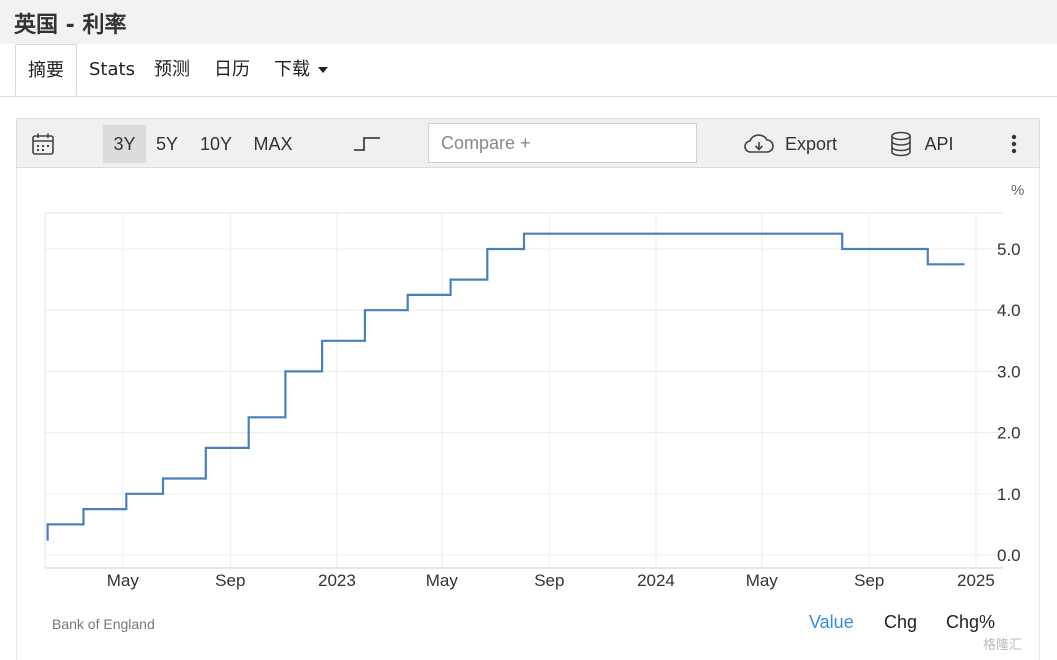  What do you see at coordinates (528, 22) in the screenshot?
I see `title-bar: 英国 - 利率` at bounding box center [528, 22].